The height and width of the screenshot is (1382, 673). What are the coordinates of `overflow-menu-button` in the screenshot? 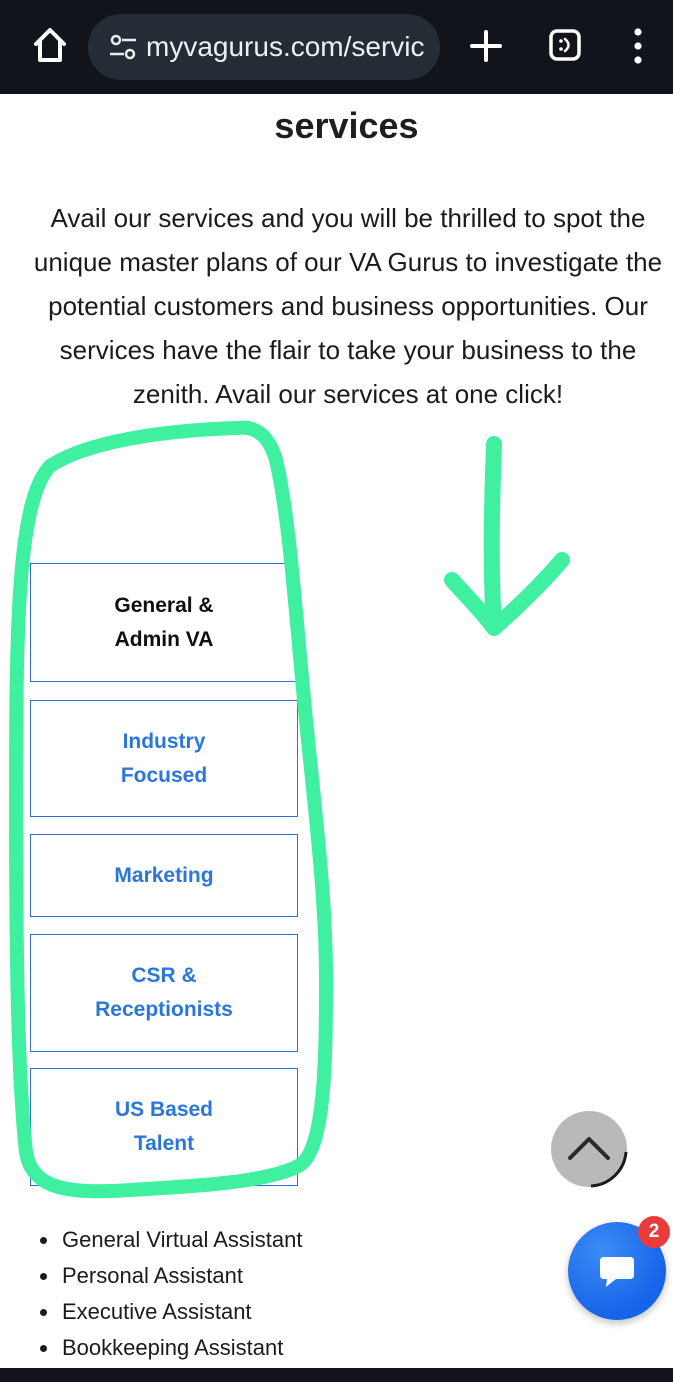 It's located at (638, 46).